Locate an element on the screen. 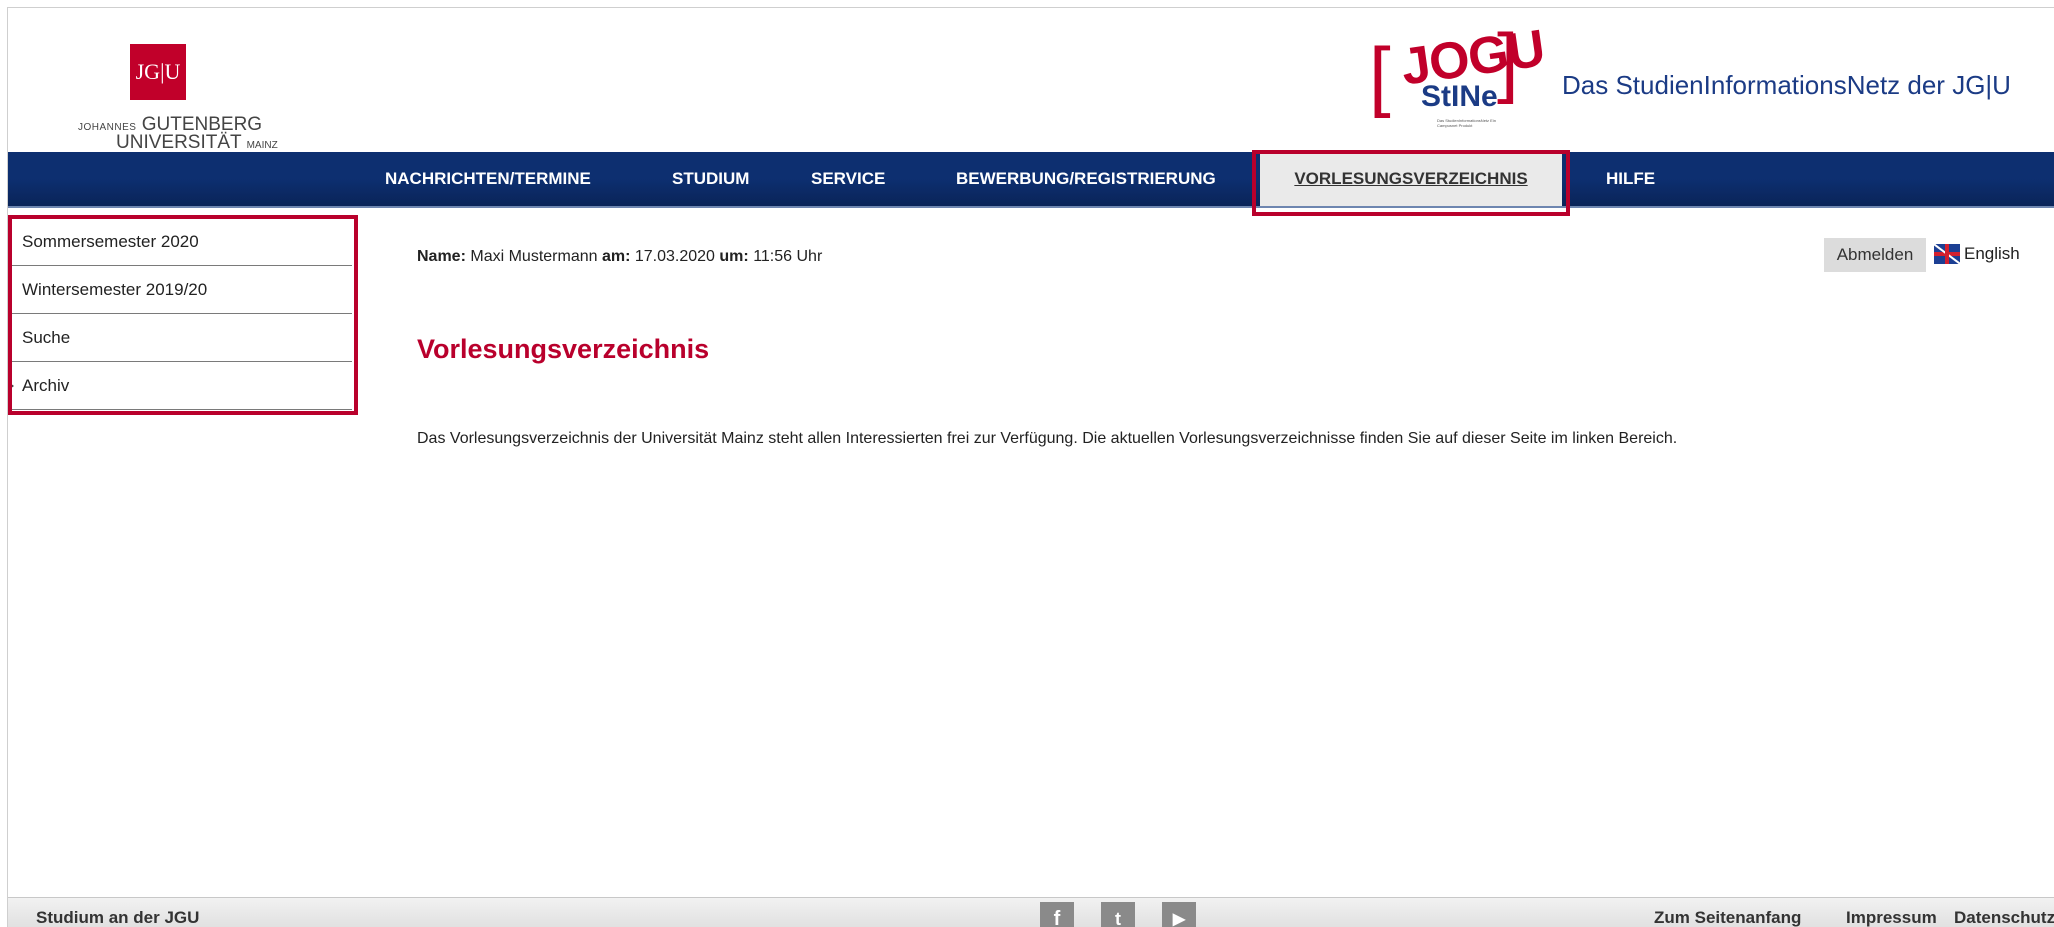 Image resolution: width=2054 pixels, height=927 pixels. jgu-logo-line2: UNIVERSITÄT MAINZ is located at coordinates (197, 142).